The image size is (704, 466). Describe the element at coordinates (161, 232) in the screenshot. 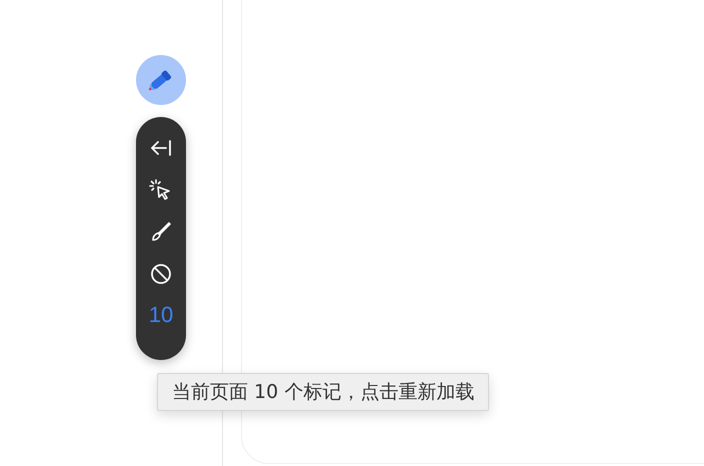

I see `brush-icon` at that location.